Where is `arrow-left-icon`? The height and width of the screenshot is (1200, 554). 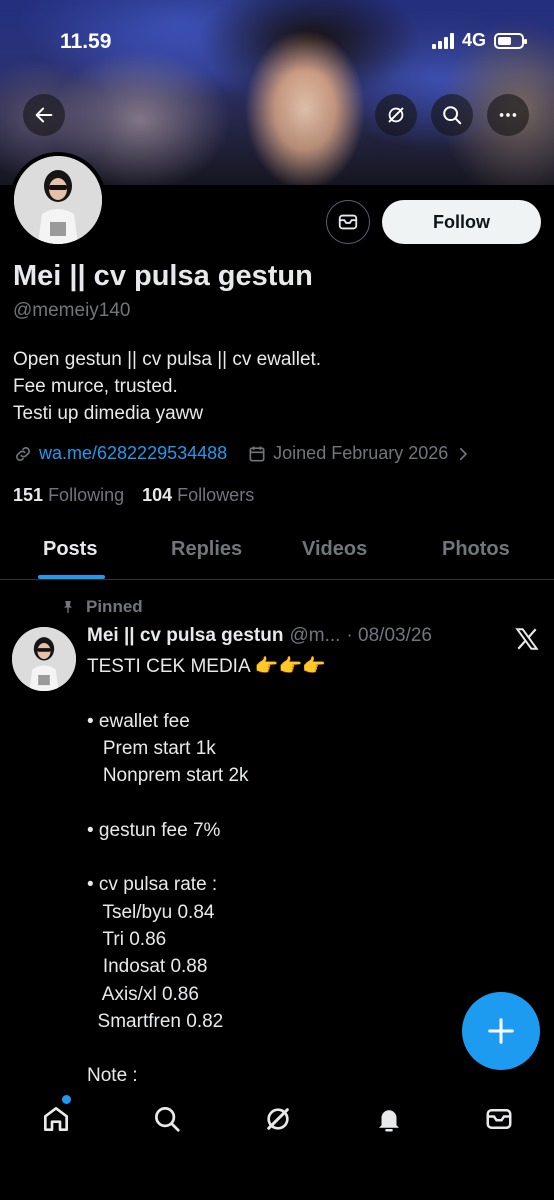 arrow-left-icon is located at coordinates (44, 115).